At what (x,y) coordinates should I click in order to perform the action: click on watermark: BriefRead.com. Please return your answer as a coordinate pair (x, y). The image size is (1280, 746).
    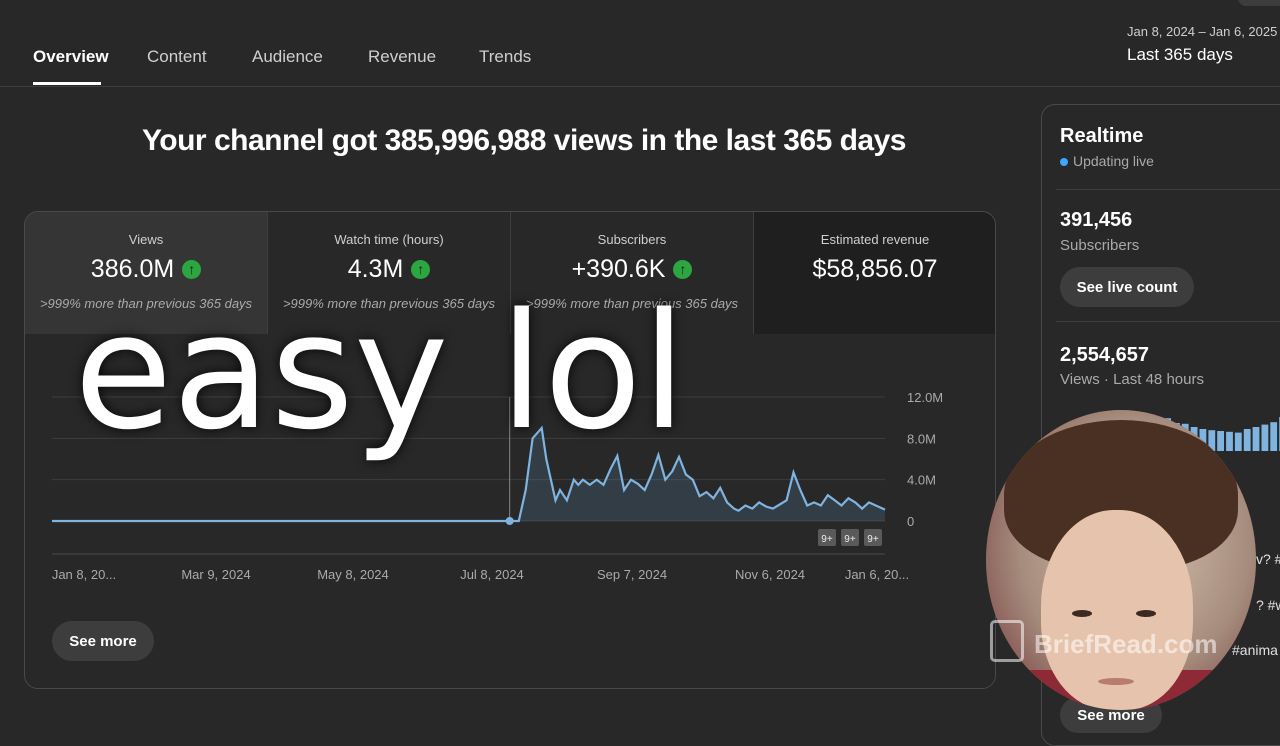
    Looking at the image, I should click on (1104, 641).